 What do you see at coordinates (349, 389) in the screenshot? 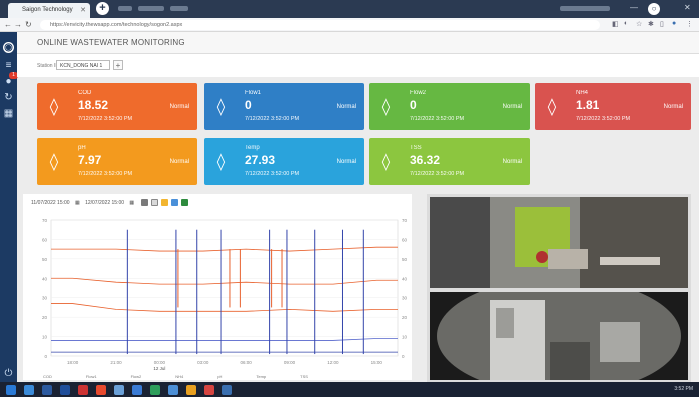
I see `windows-taskbar: 3:52 PM` at bounding box center [349, 389].